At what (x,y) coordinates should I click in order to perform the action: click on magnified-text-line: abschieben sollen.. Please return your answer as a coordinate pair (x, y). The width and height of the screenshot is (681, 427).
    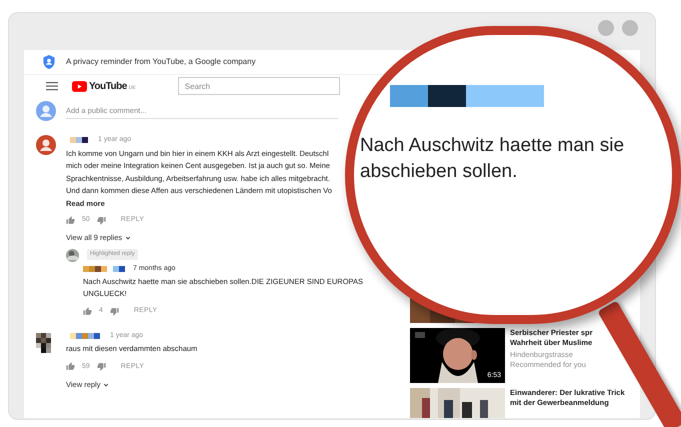
    Looking at the image, I should click on (439, 172).